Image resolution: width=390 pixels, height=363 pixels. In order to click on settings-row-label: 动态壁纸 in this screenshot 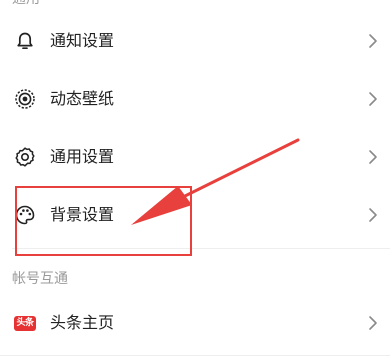, I will do `click(82, 98)`.